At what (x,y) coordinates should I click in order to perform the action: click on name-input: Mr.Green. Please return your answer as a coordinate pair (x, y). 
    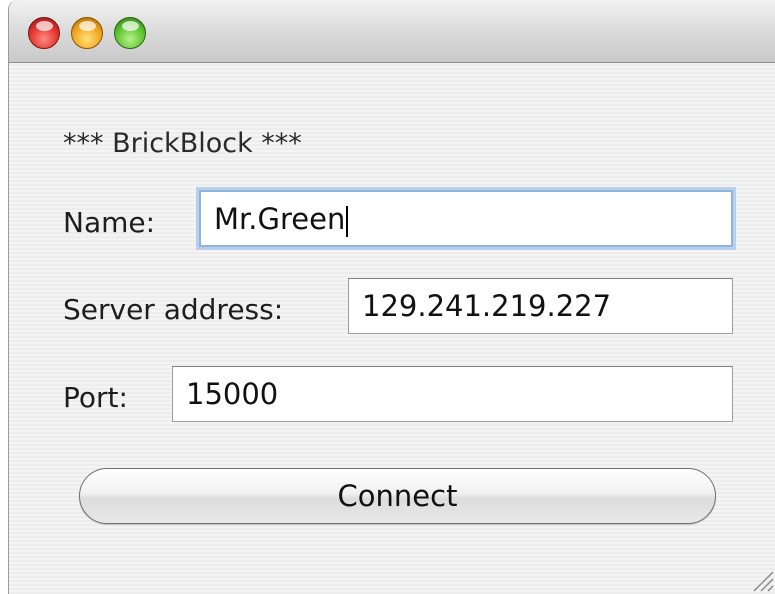
    Looking at the image, I should click on (466, 218).